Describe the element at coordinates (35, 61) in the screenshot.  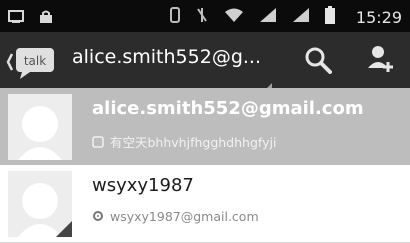
I see `talk-icon-label: talk` at that location.